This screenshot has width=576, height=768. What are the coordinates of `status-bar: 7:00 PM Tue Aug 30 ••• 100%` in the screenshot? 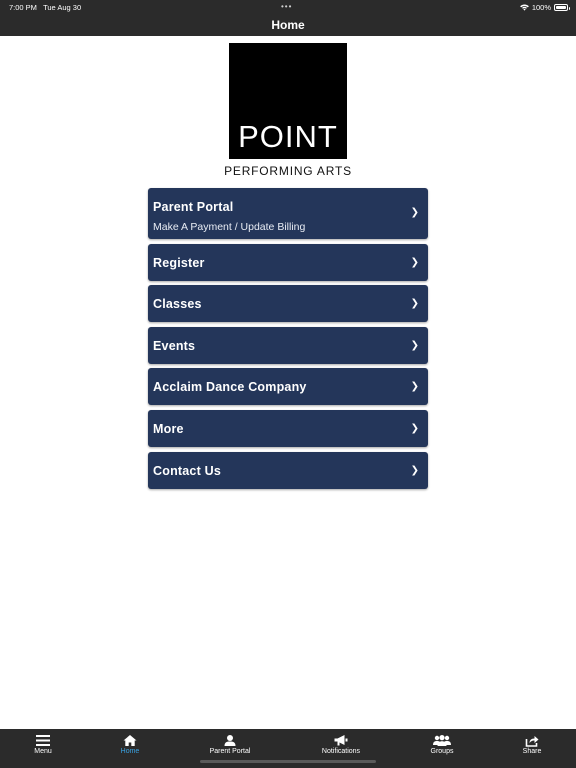 It's located at (288, 7).